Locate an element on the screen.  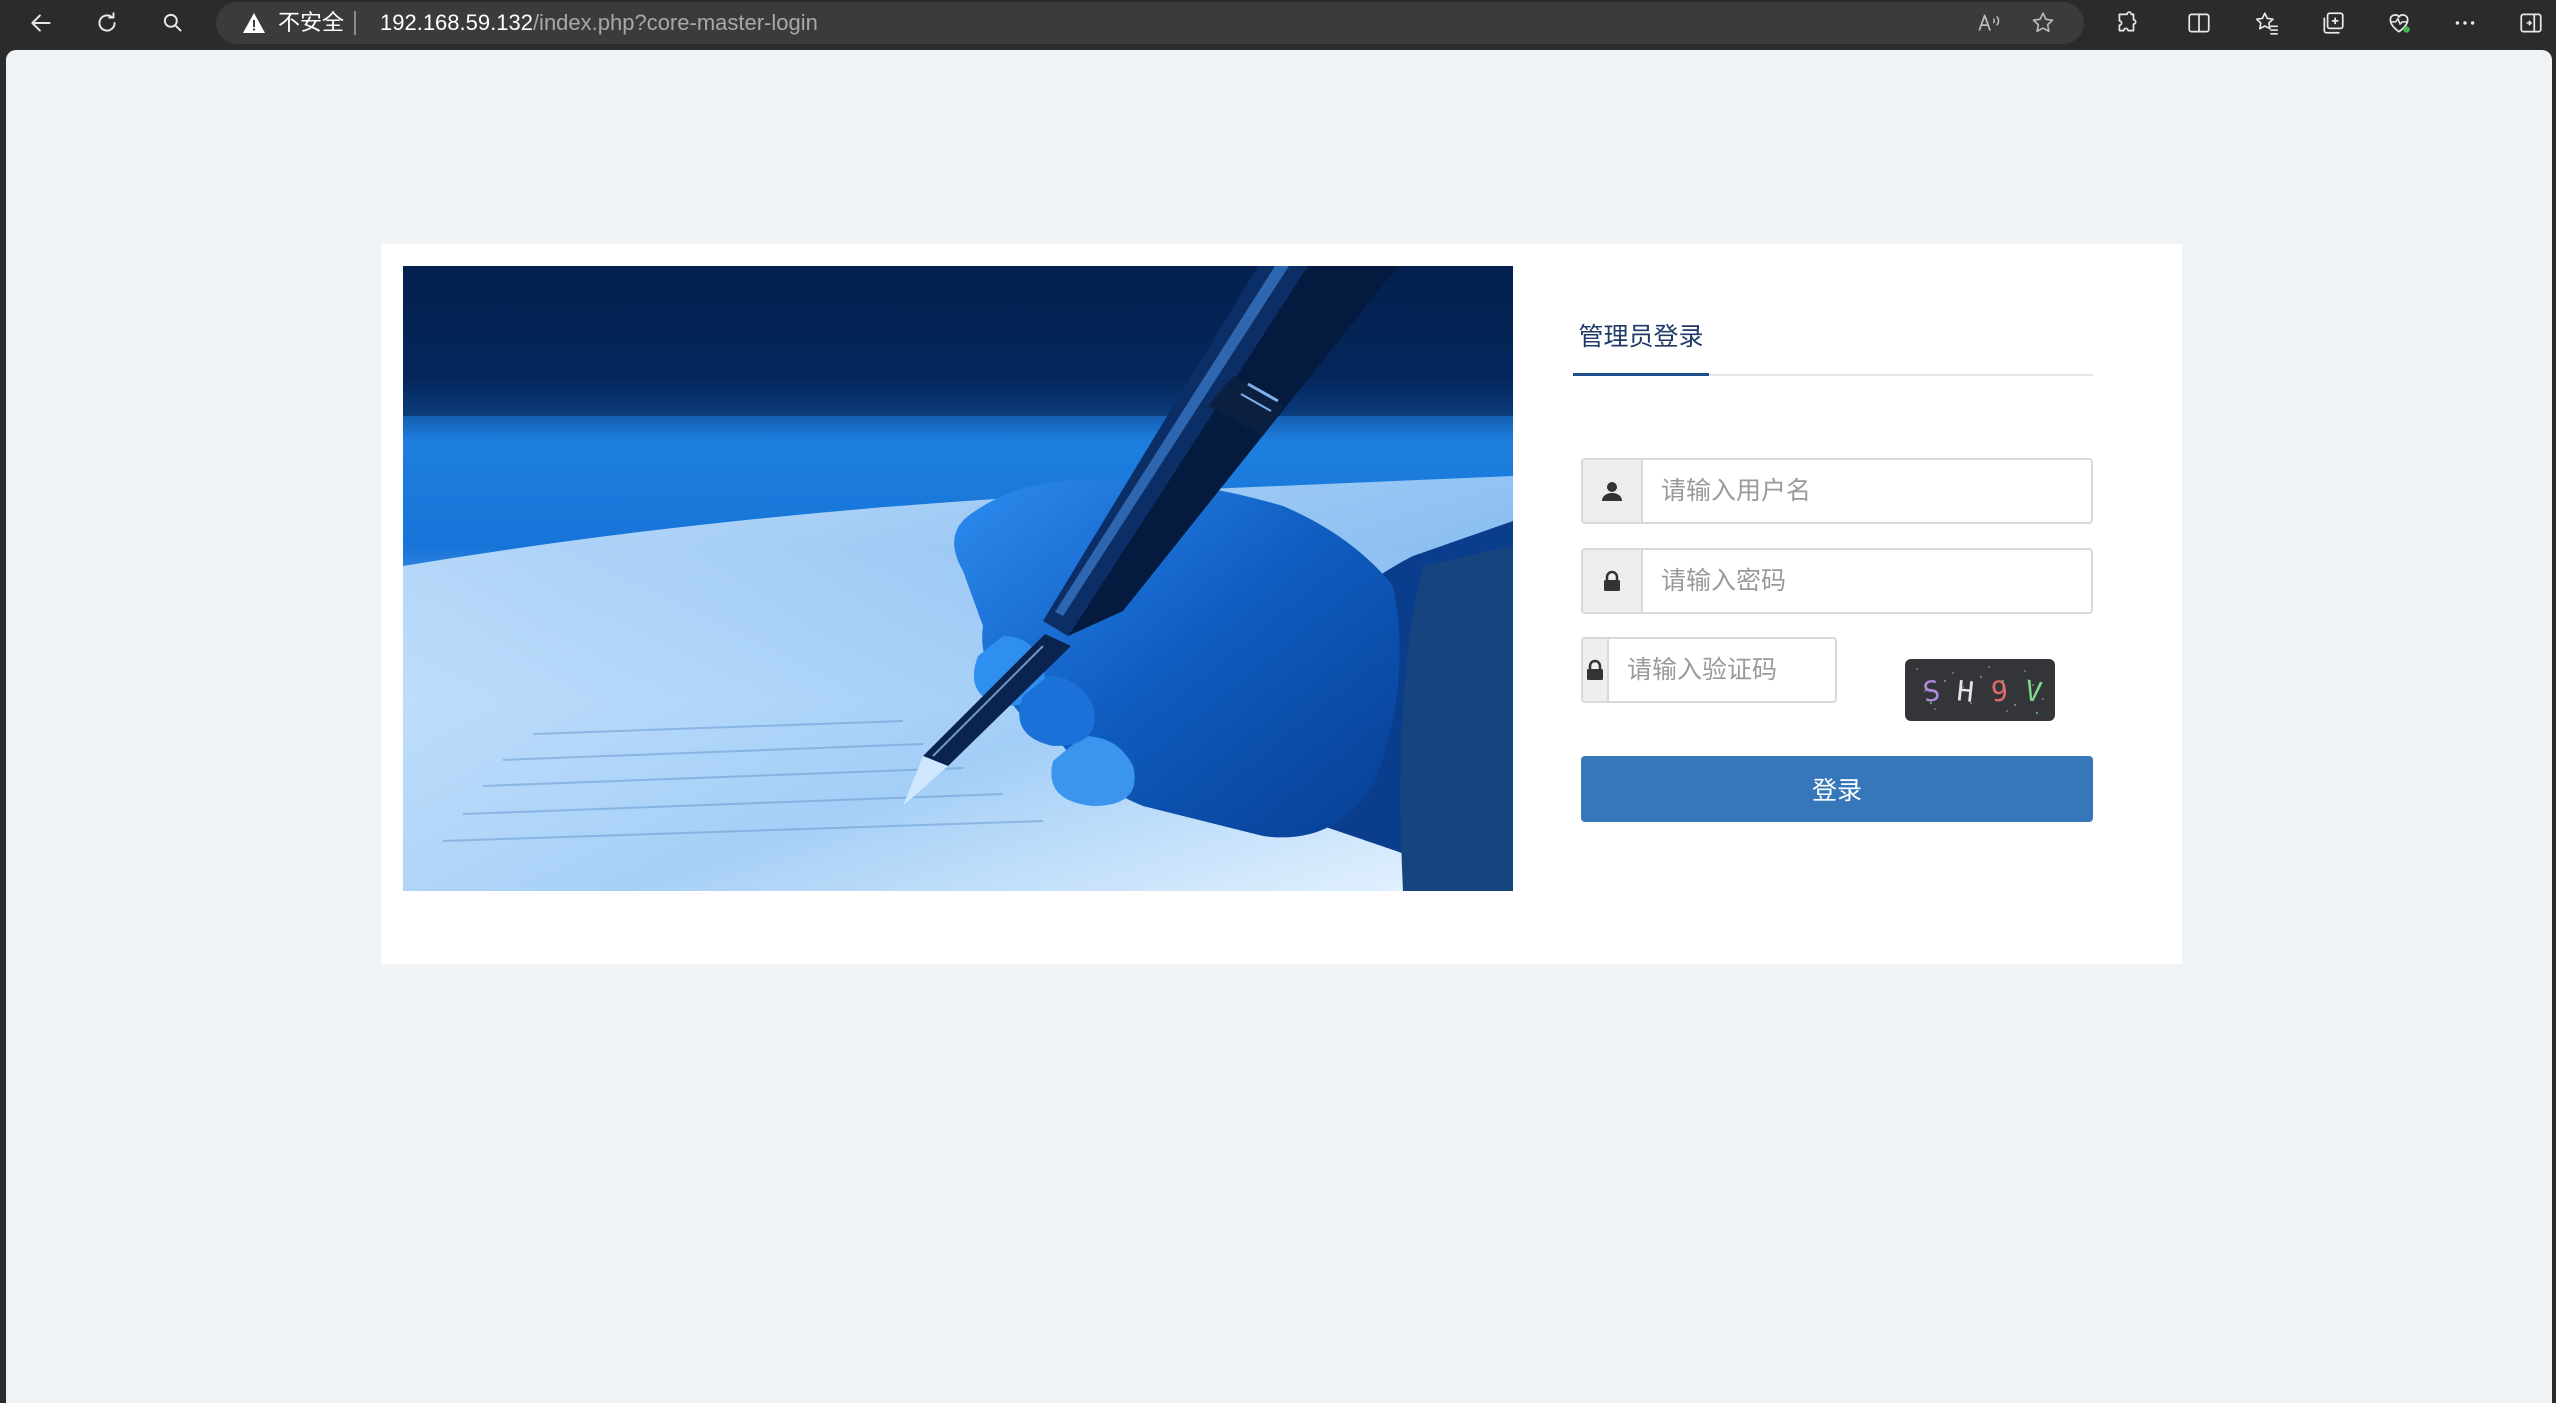
captcha-field is located at coordinates (1709, 670).